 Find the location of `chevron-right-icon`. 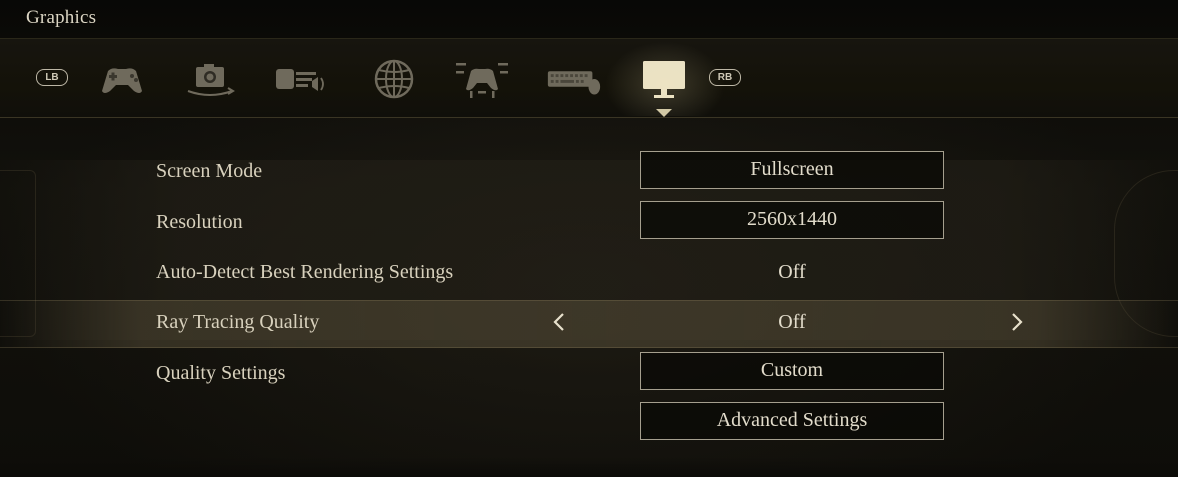

chevron-right-icon is located at coordinates (1017, 322).